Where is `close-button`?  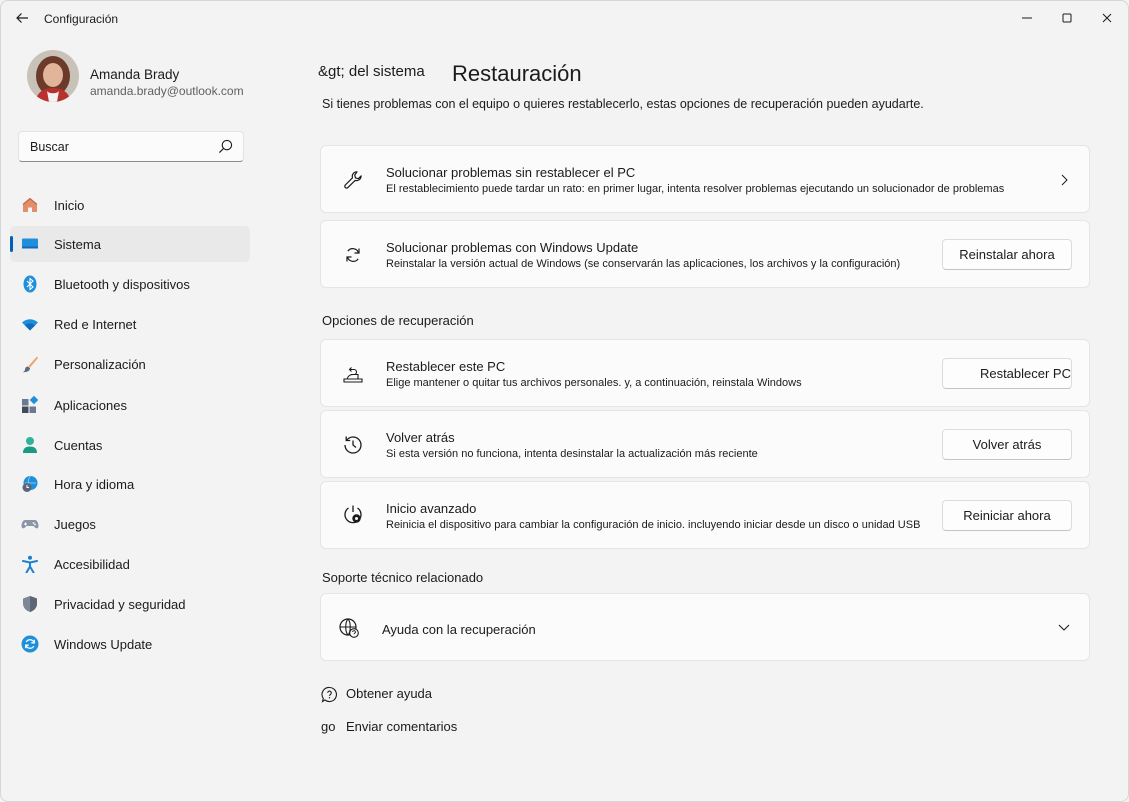
close-button is located at coordinates (1107, 18).